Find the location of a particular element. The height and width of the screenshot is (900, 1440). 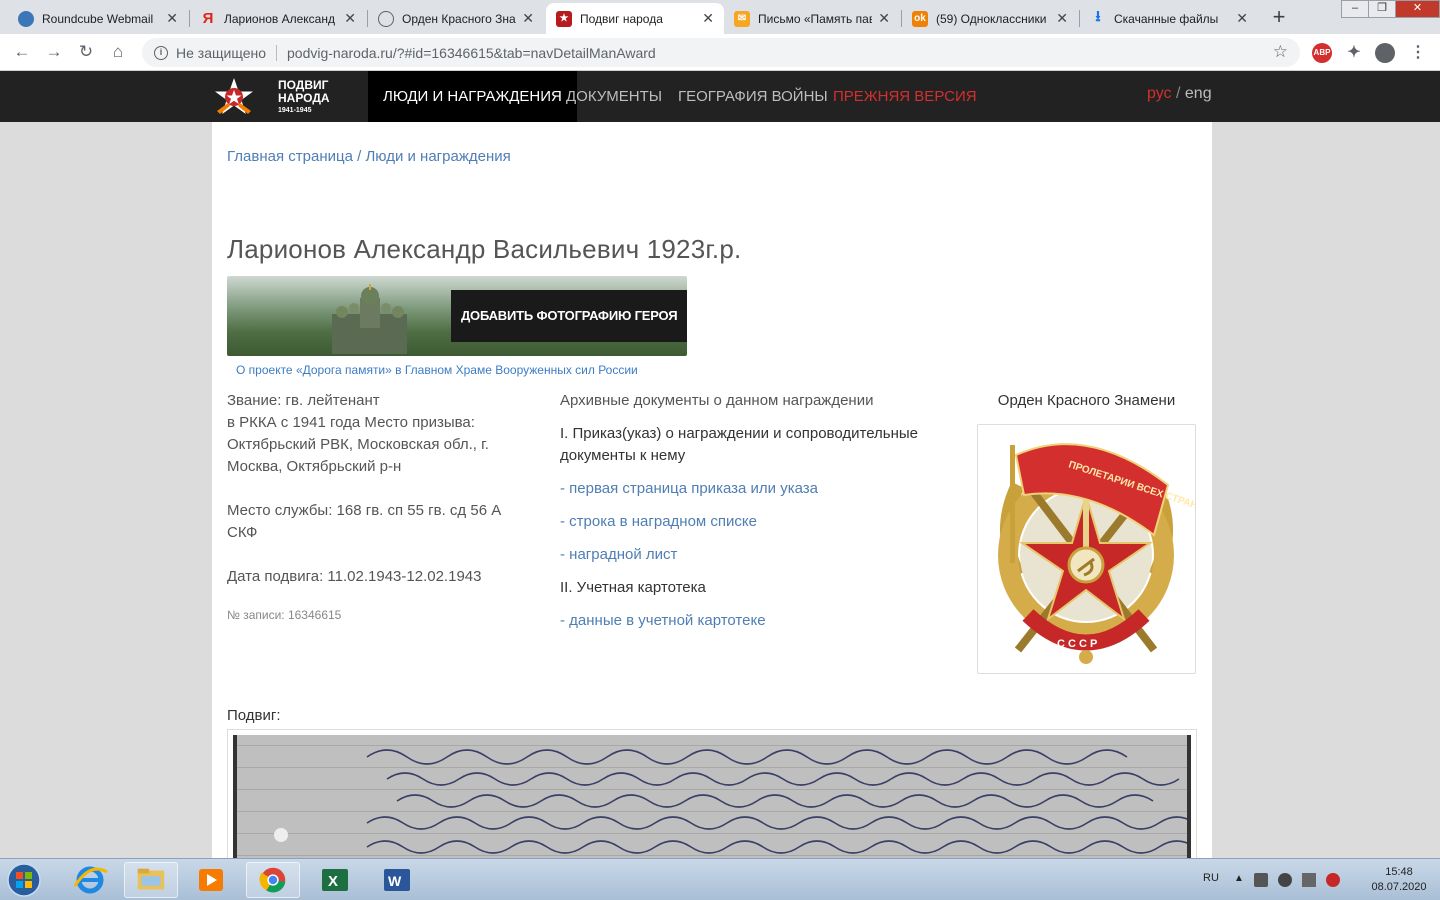

nav-documents: ДОКУМЕНТЫ is located at coordinates (614, 96).